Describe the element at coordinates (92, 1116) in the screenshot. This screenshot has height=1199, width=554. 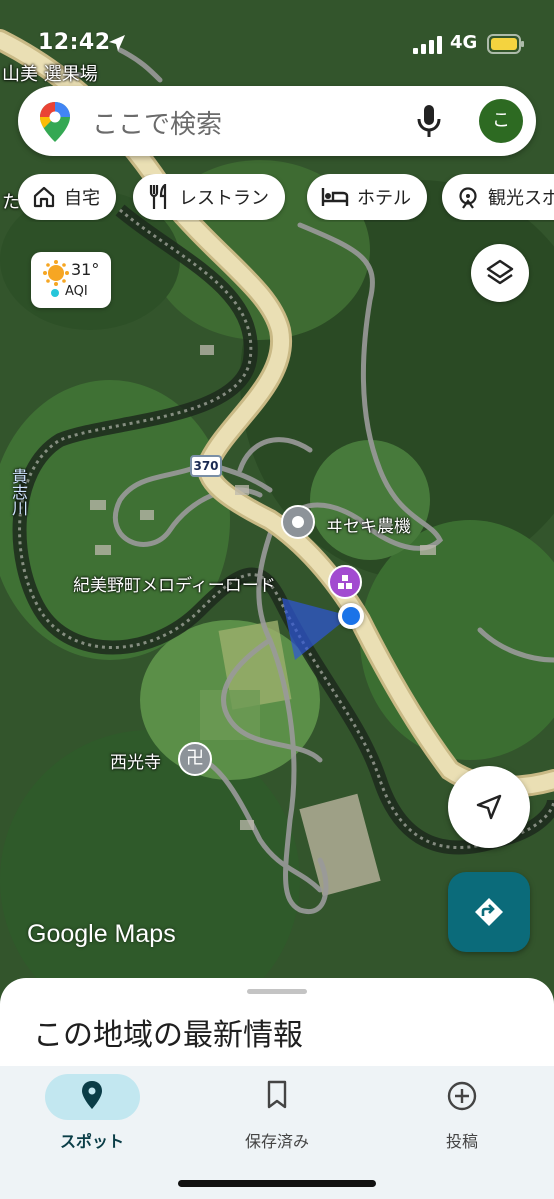
I see `nav-explore: スポット` at that location.